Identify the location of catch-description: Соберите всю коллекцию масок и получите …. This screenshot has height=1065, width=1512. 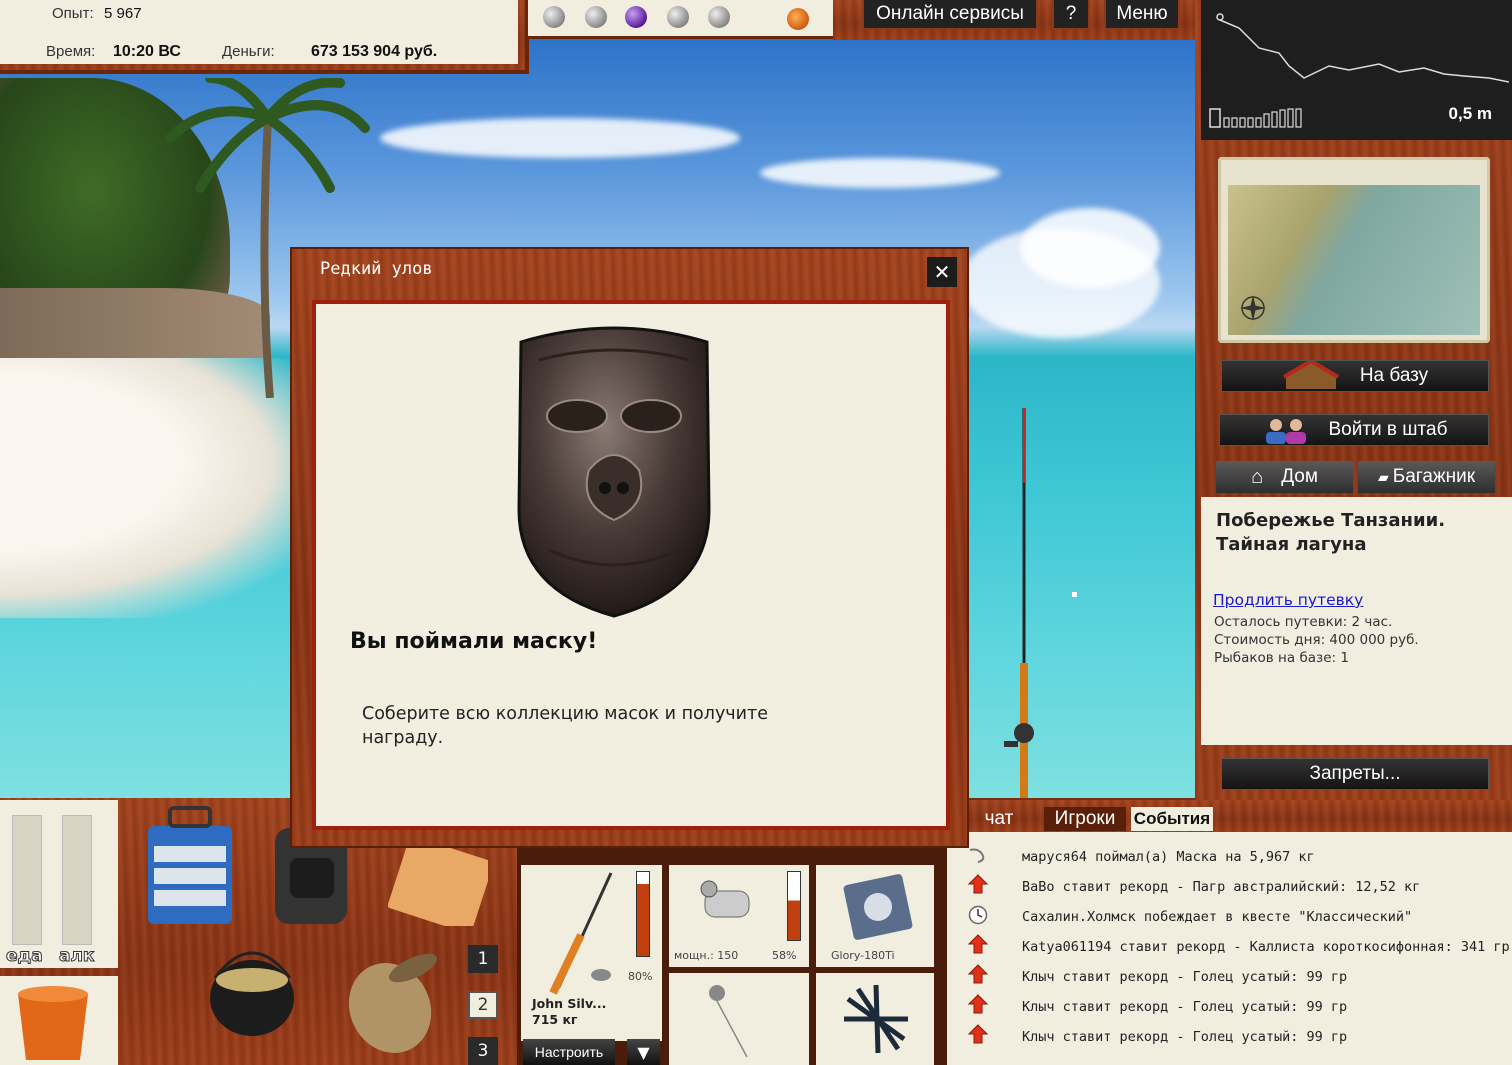
(565, 726).